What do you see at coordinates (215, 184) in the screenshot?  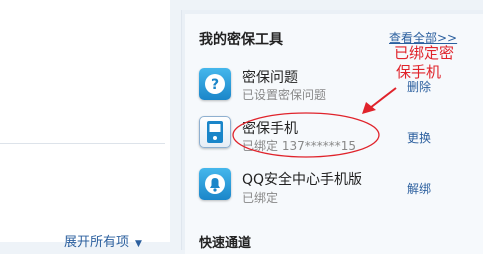 I see `bell-shield-icon` at bounding box center [215, 184].